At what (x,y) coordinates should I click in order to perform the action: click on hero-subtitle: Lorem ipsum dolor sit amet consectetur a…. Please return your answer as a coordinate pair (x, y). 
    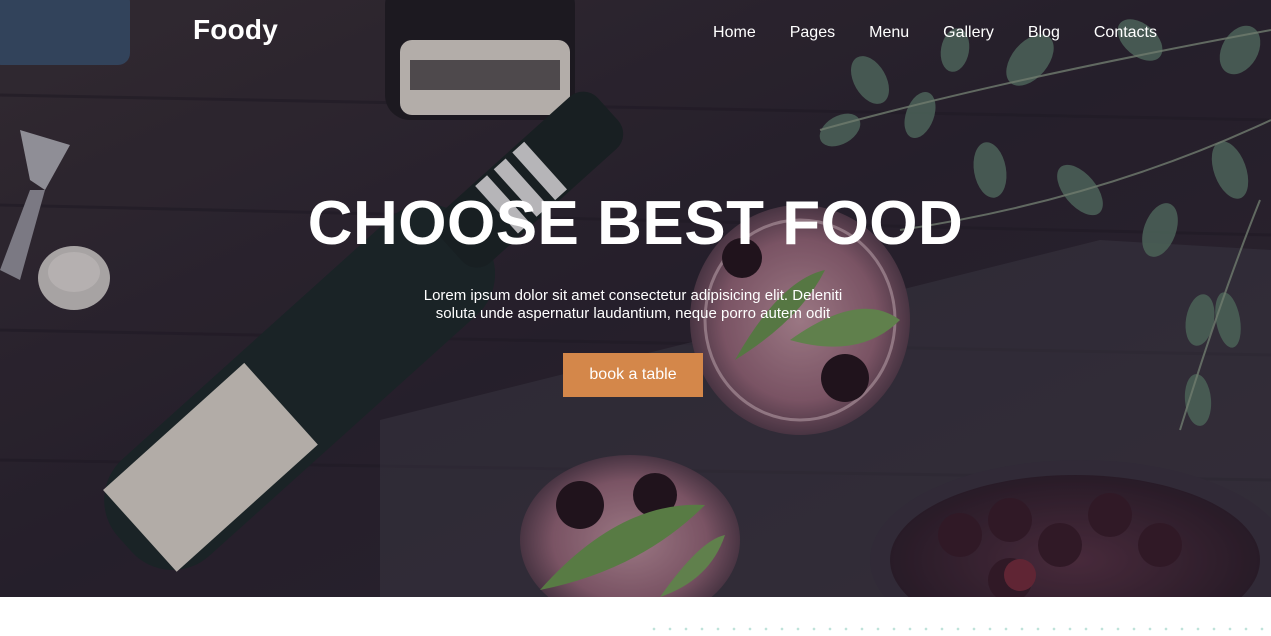
    Looking at the image, I should click on (633, 305).